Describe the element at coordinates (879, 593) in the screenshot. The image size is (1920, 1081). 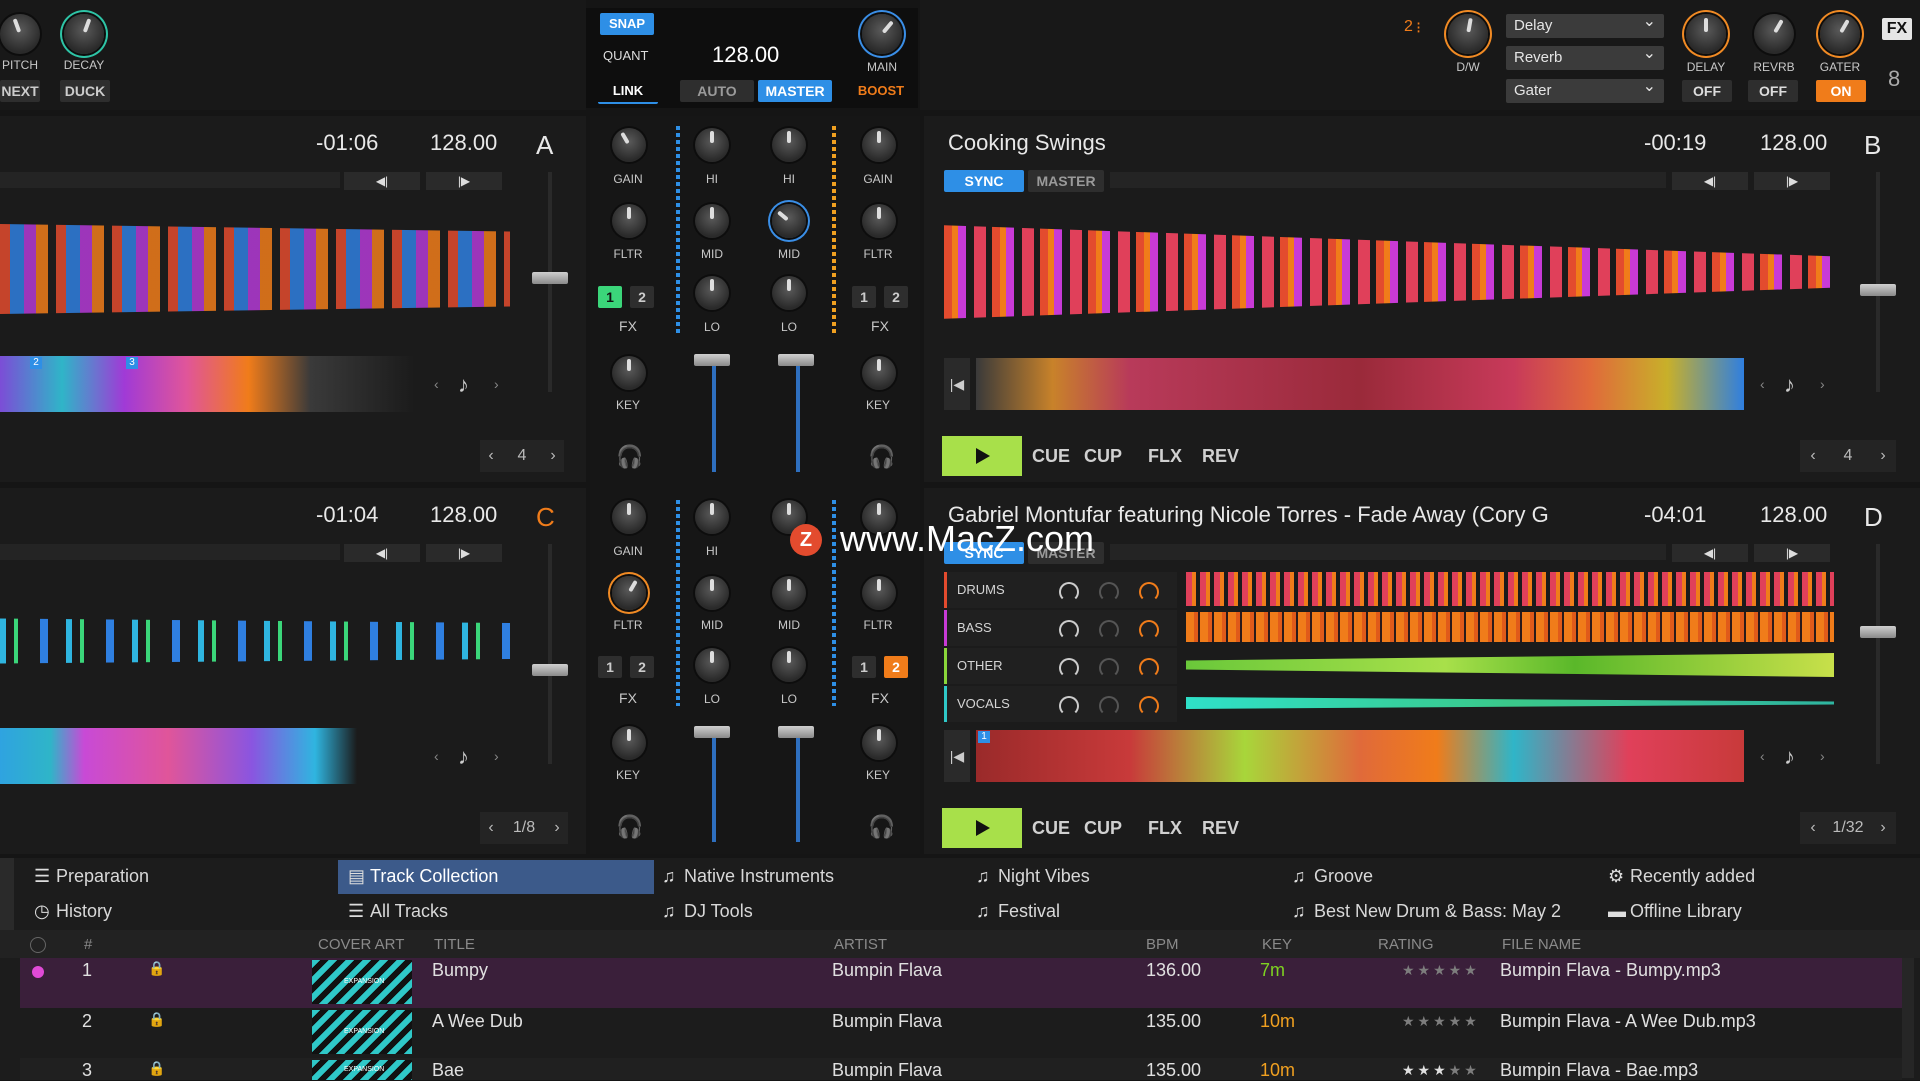
I see `ch-d-filter-knob` at that location.